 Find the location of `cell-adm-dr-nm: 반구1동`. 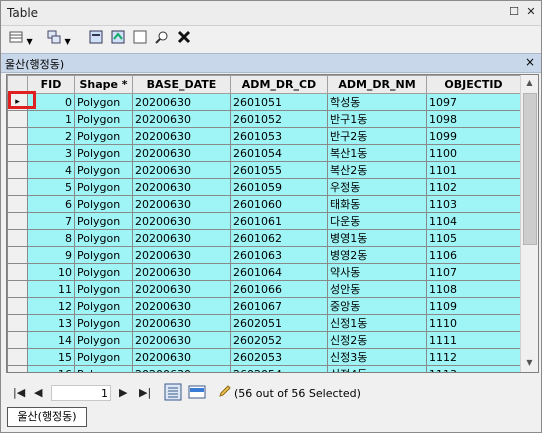

cell-adm-dr-nm: 반구1동 is located at coordinates (377, 119).